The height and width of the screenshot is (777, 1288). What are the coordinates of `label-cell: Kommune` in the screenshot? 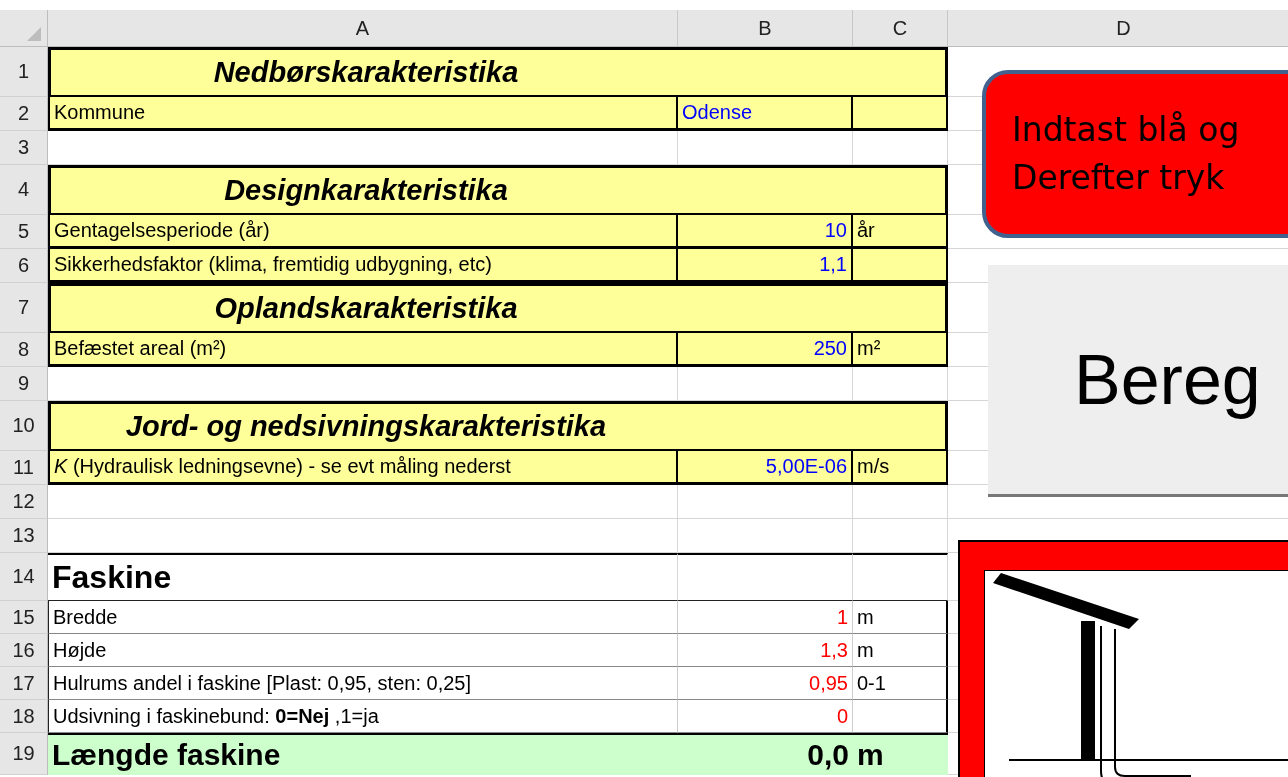 It's located at (363, 114).